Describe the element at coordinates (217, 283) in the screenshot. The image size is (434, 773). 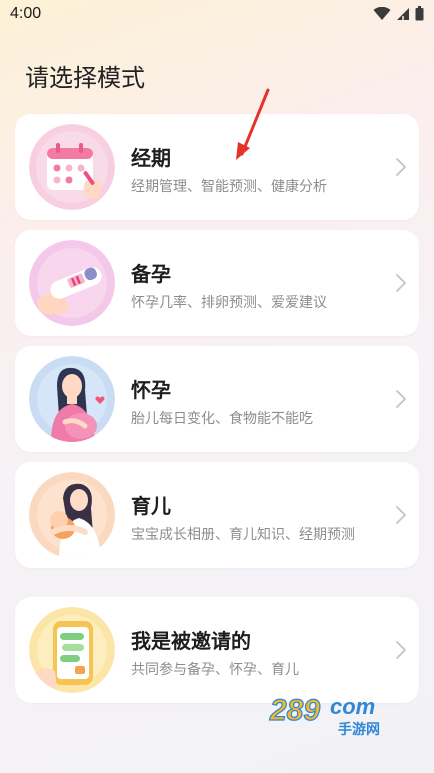
I see `mode-card-preparing: 备孕 怀孕几率、排卵预测、爱爱建议` at that location.